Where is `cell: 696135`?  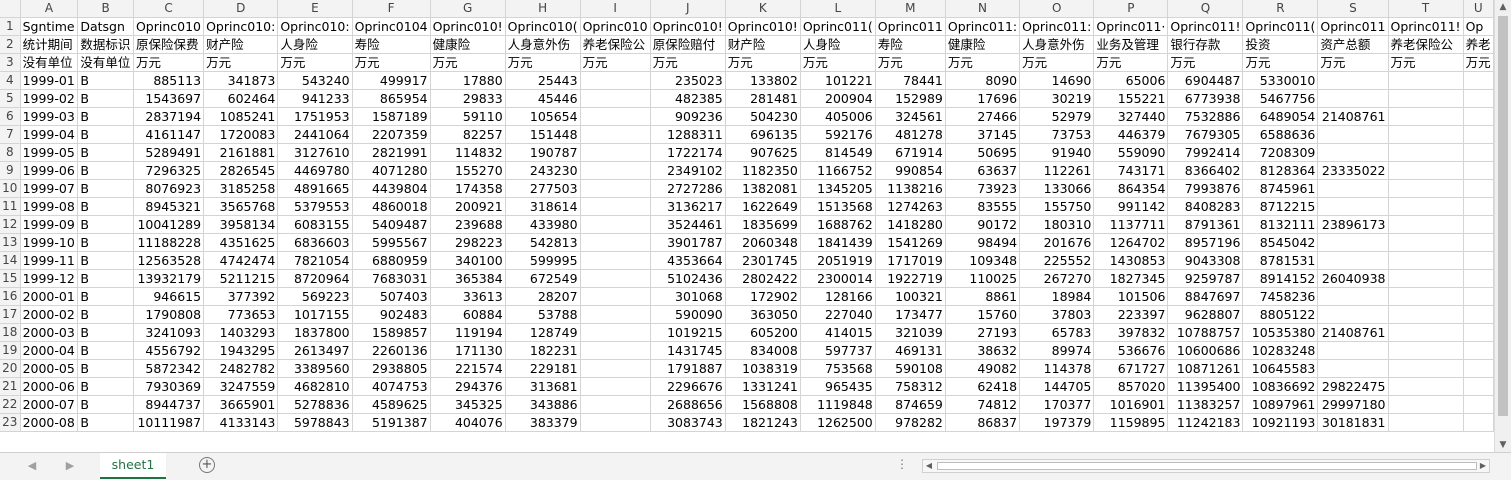
cell: 696135 is located at coordinates (763, 134).